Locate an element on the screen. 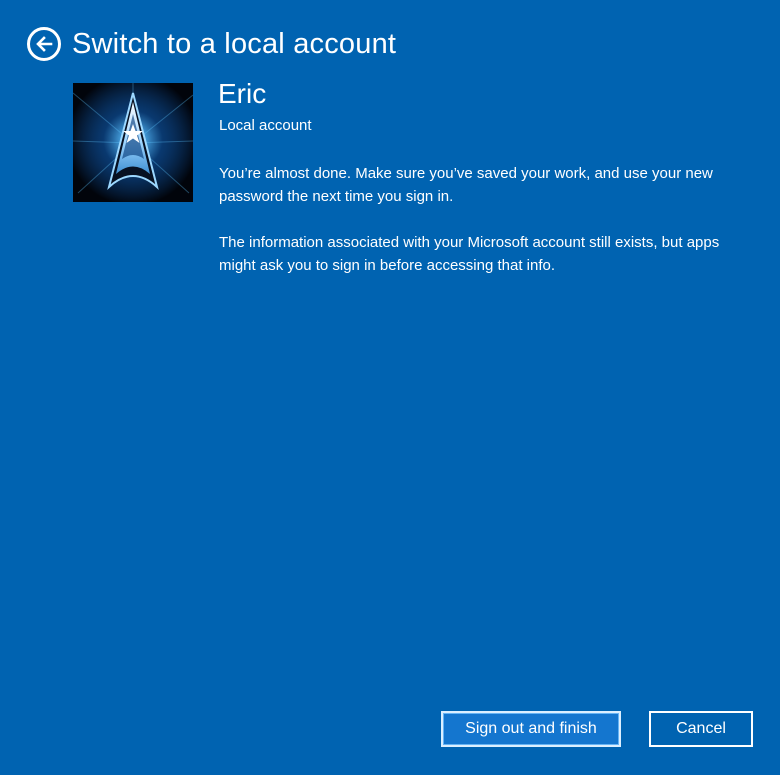  account-type: Local account is located at coordinates (265, 125).